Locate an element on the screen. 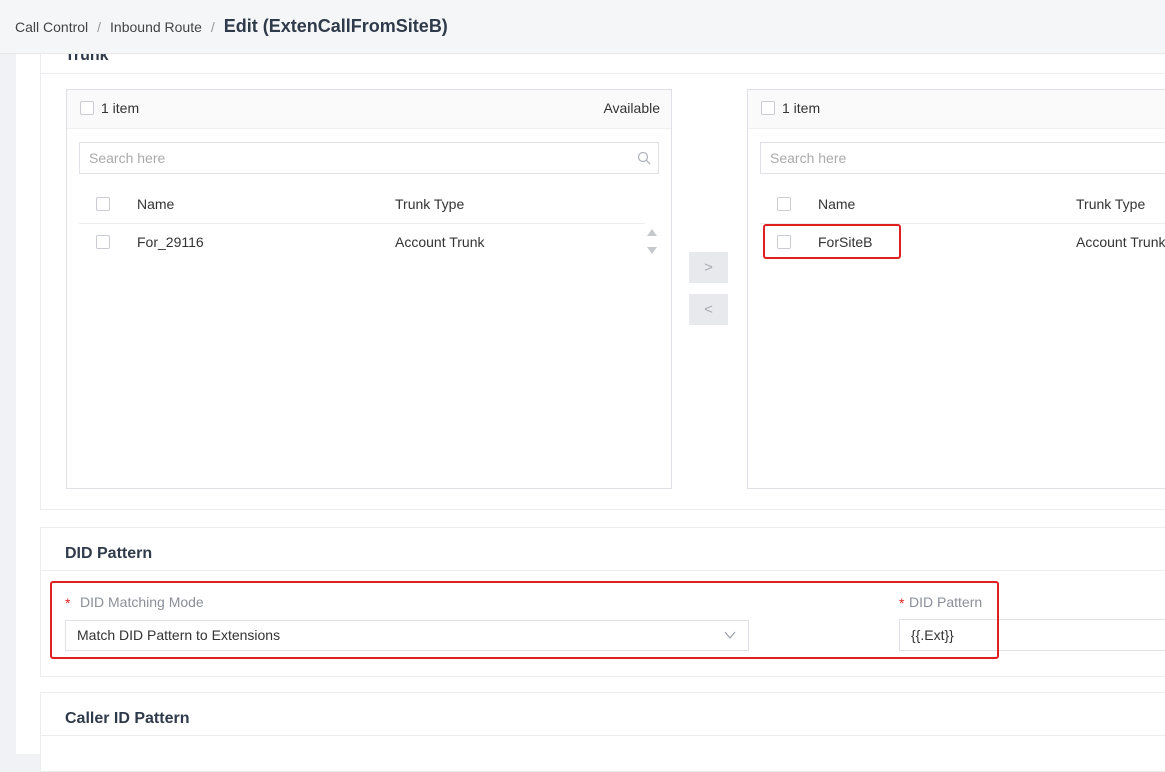  breadcrumb-inbound-route: Inbound Route is located at coordinates (156, 27).